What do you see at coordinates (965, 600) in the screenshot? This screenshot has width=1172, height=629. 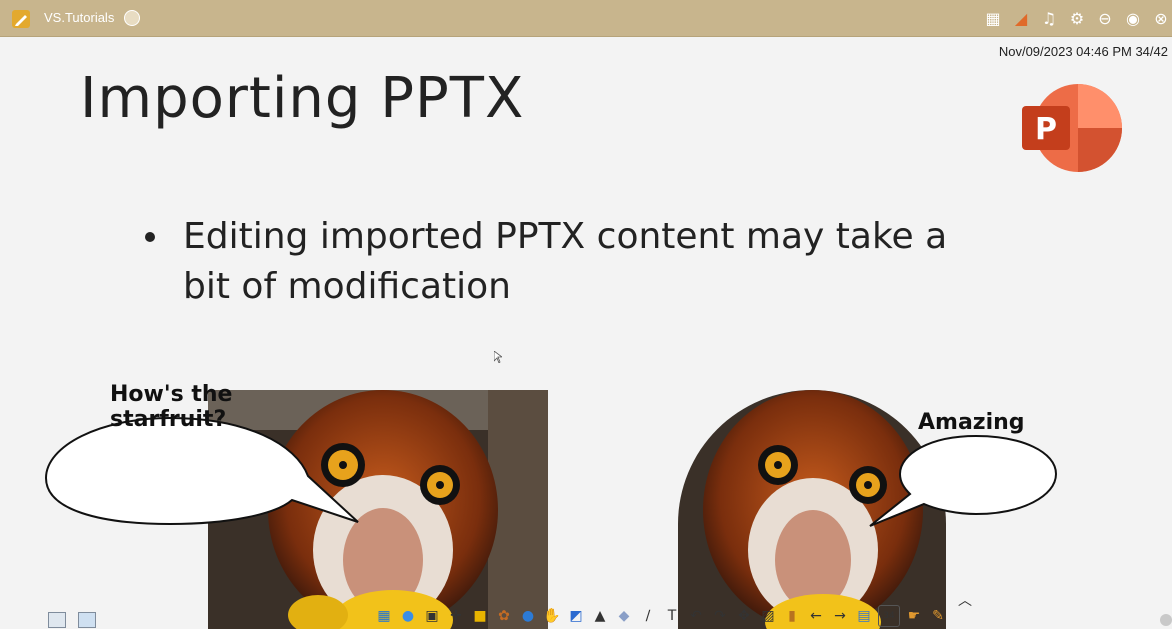 I see `chevron-up-icon: ︿` at bounding box center [965, 600].